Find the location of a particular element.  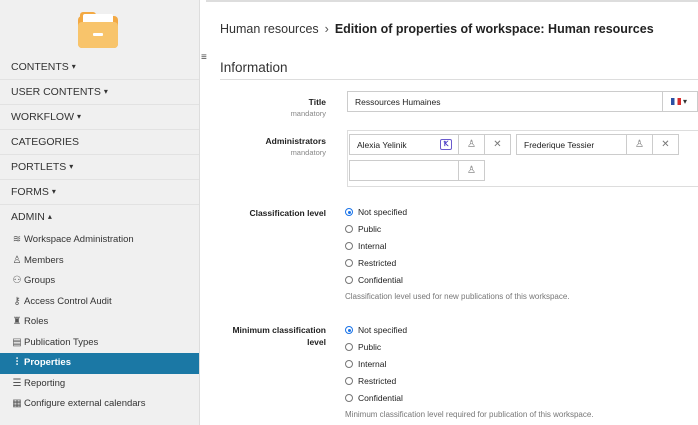

sidebar-item-access-control-audit: ⚷ Access Control Audit is located at coordinates (99, 302).